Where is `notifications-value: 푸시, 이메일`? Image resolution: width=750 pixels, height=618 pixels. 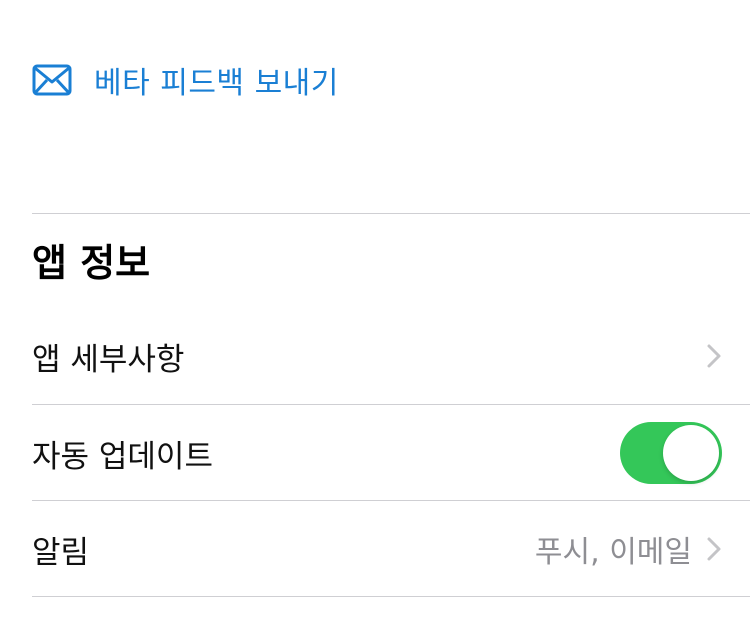 notifications-value: 푸시, 이메일 is located at coordinates (613, 552).